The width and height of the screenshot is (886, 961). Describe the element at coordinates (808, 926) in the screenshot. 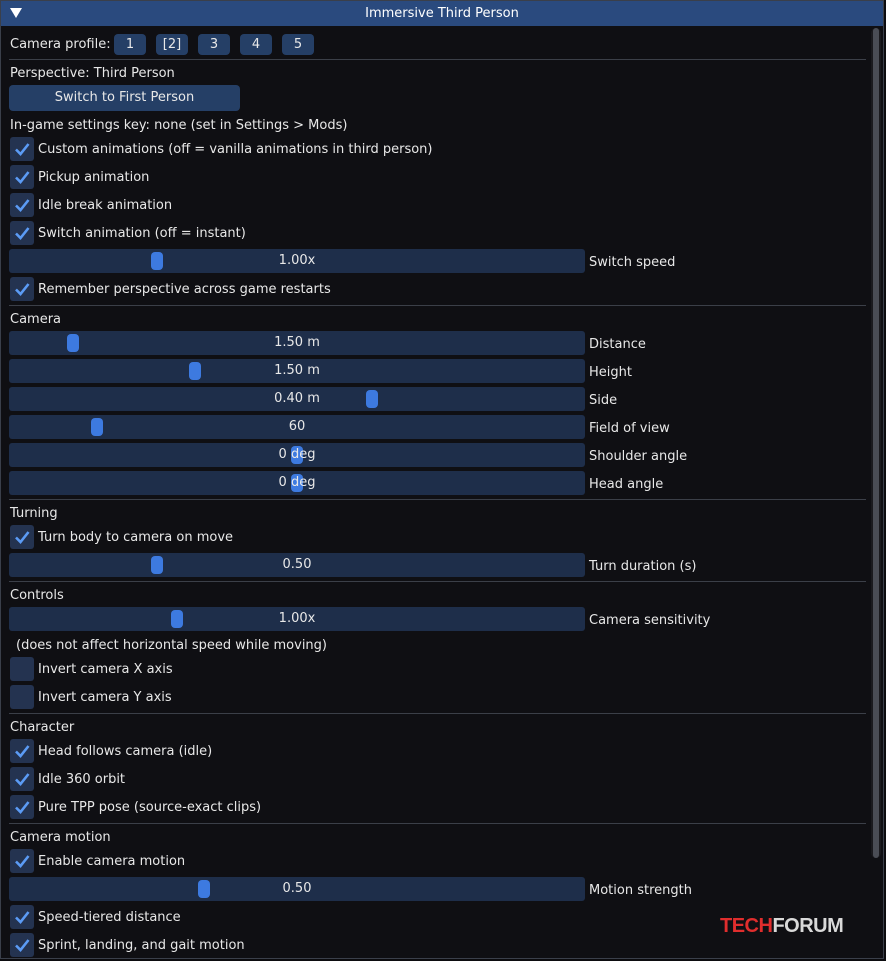

I see `watermark-part2: FORUM` at that location.